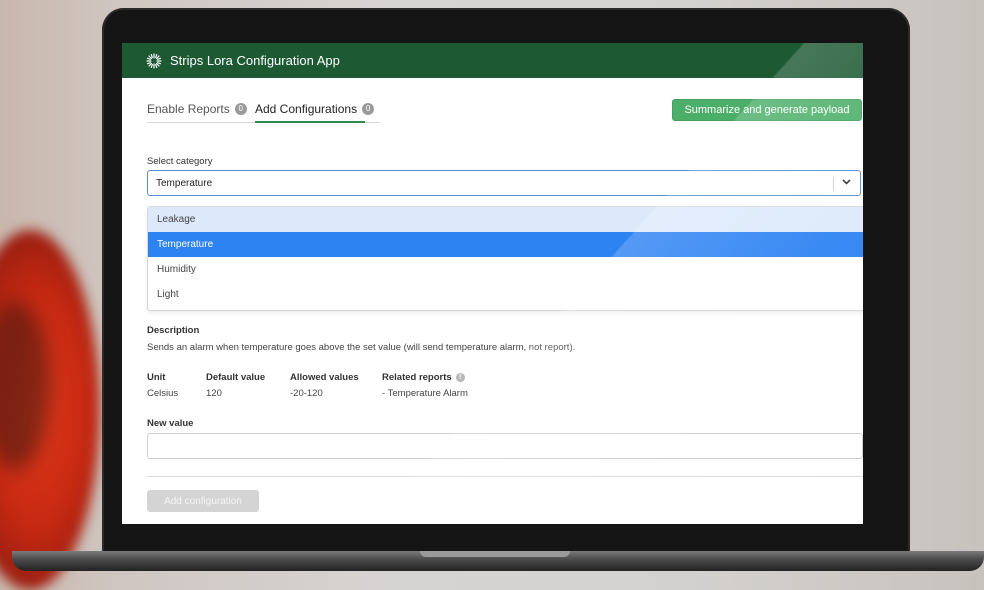 Image resolution: width=984 pixels, height=590 pixels. What do you see at coordinates (156, 377) in the screenshot?
I see `unit-label: Unit` at bounding box center [156, 377].